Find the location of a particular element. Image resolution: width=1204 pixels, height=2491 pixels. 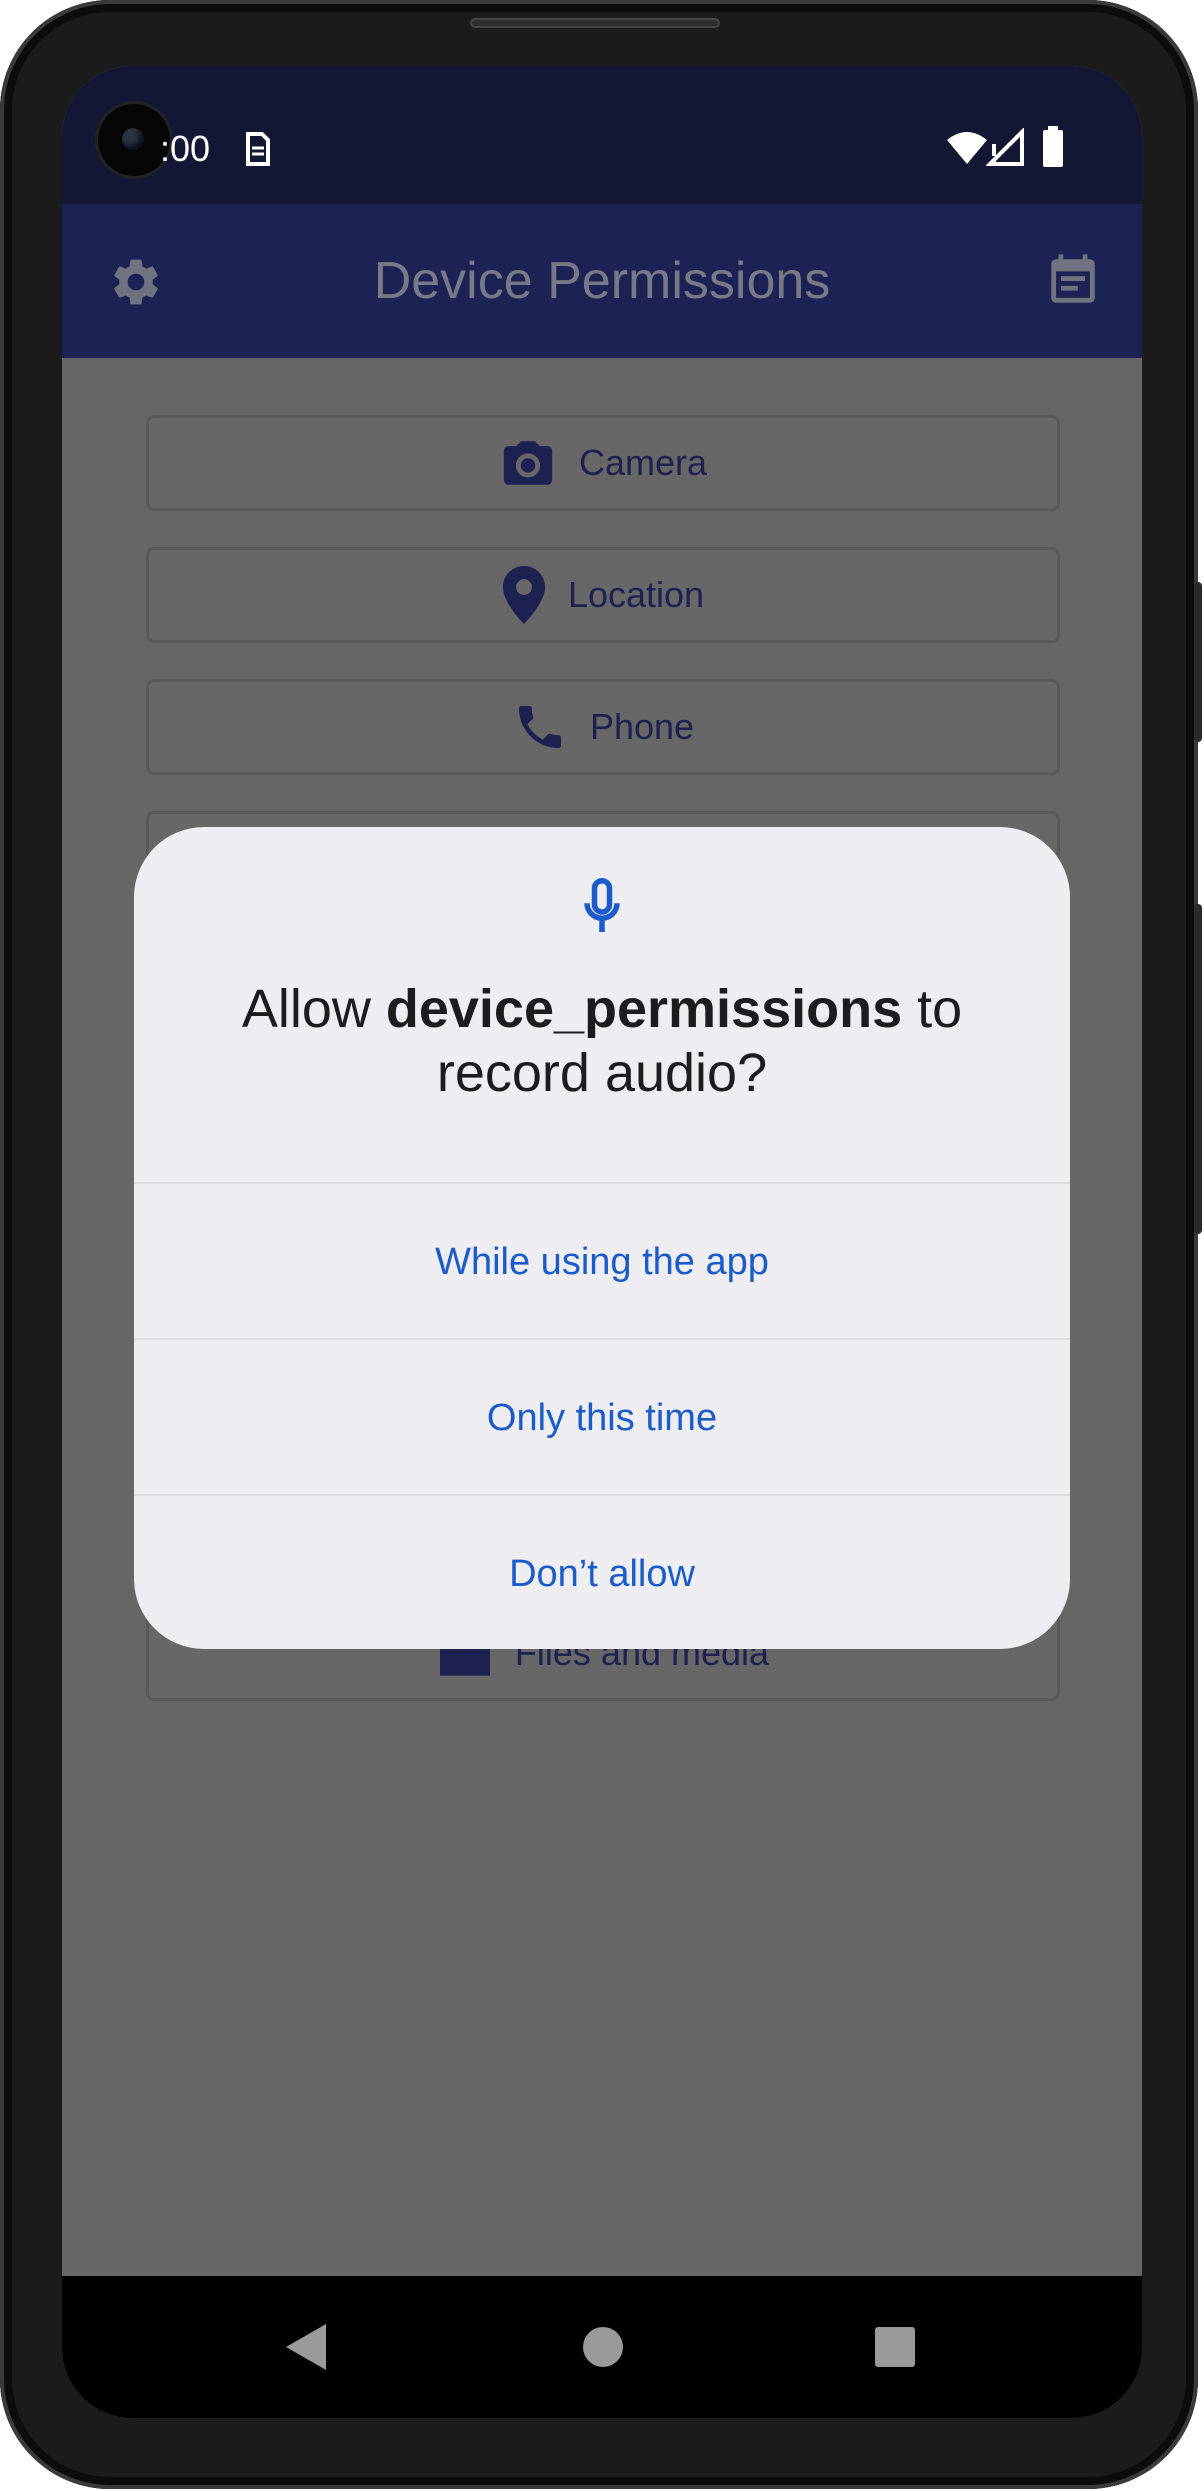

event-note-icon is located at coordinates (1073, 281).